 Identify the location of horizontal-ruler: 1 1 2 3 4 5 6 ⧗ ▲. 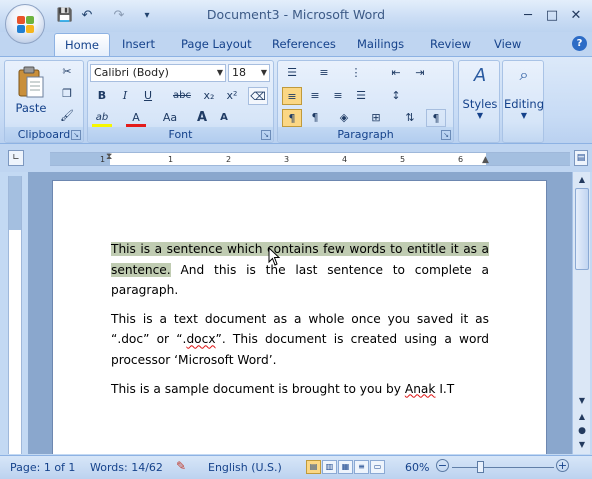
(310, 159).